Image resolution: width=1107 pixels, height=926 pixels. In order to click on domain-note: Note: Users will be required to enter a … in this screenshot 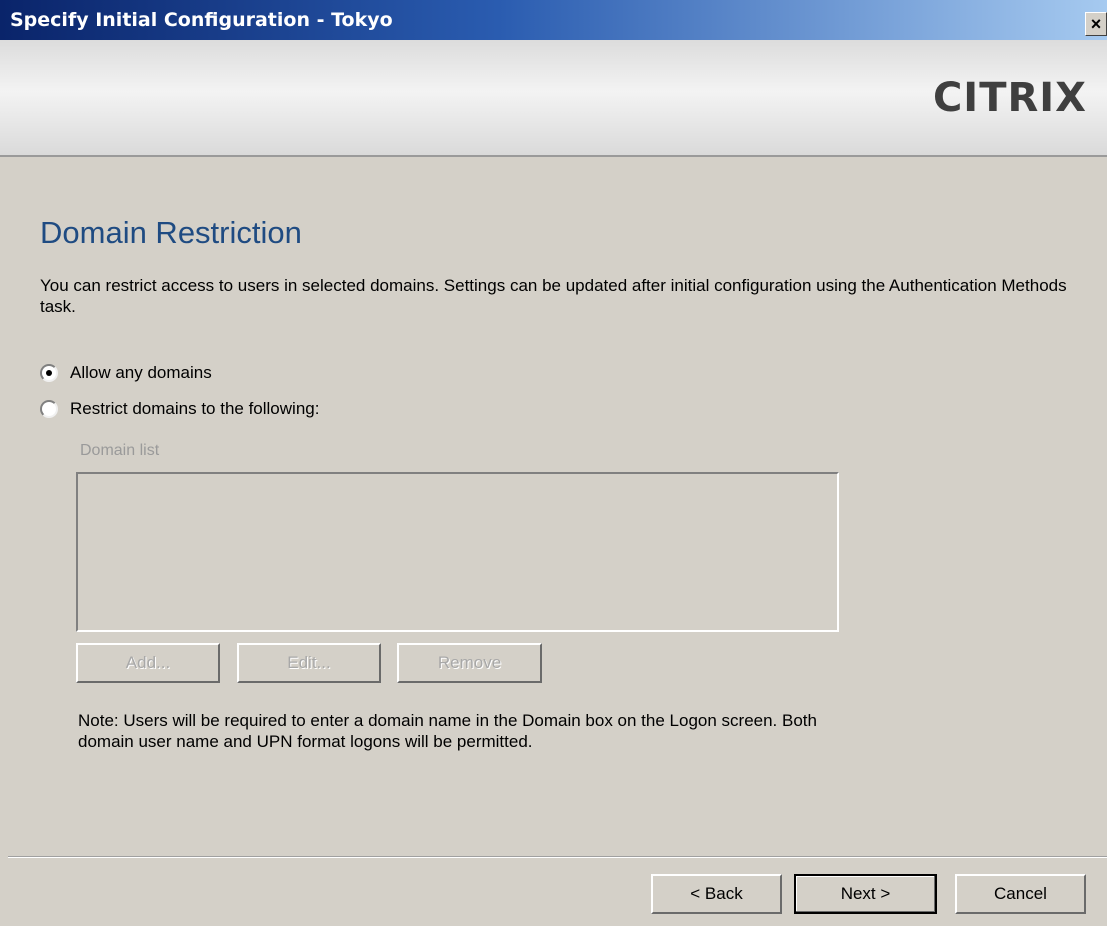, I will do `click(447, 731)`.